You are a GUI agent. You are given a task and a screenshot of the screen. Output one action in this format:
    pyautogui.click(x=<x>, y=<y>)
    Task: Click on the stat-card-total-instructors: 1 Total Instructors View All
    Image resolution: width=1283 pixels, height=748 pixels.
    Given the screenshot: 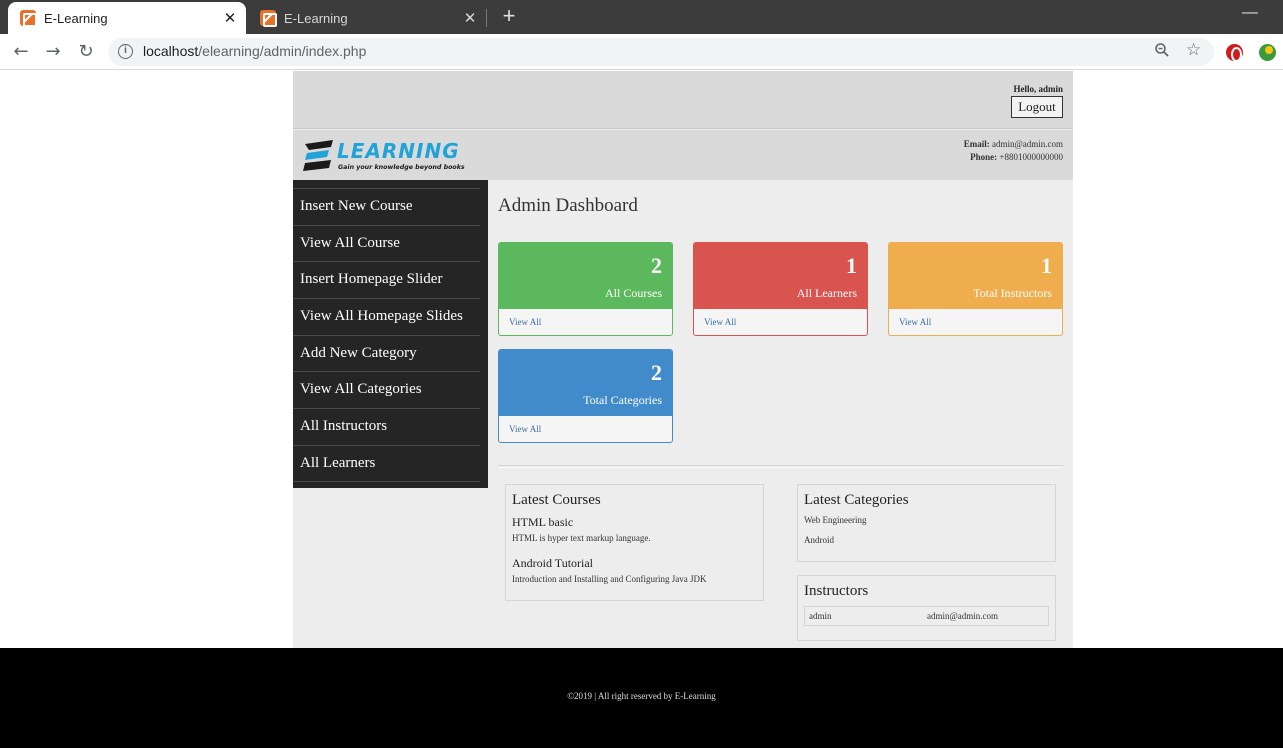 What is the action you would take?
    pyautogui.click(x=975, y=289)
    